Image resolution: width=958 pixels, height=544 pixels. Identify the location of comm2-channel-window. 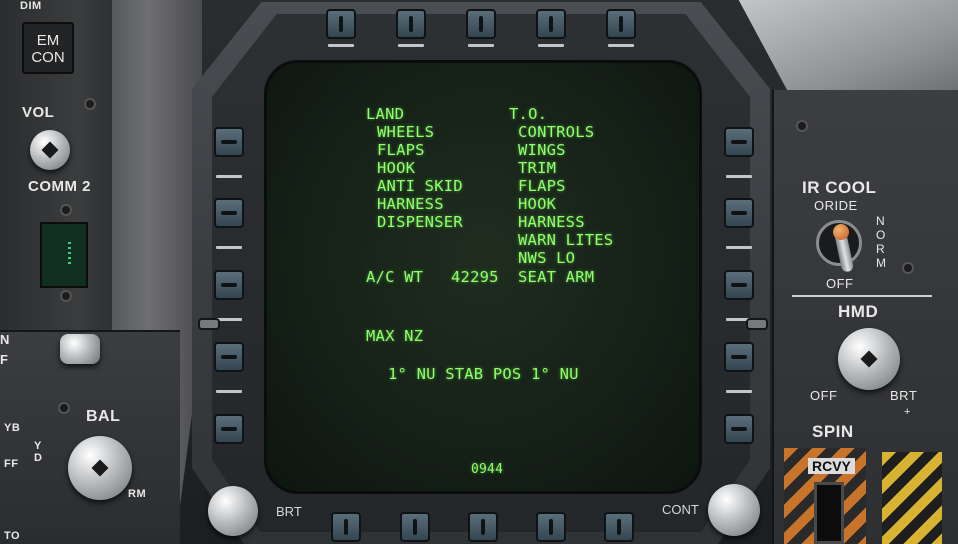
(64, 255).